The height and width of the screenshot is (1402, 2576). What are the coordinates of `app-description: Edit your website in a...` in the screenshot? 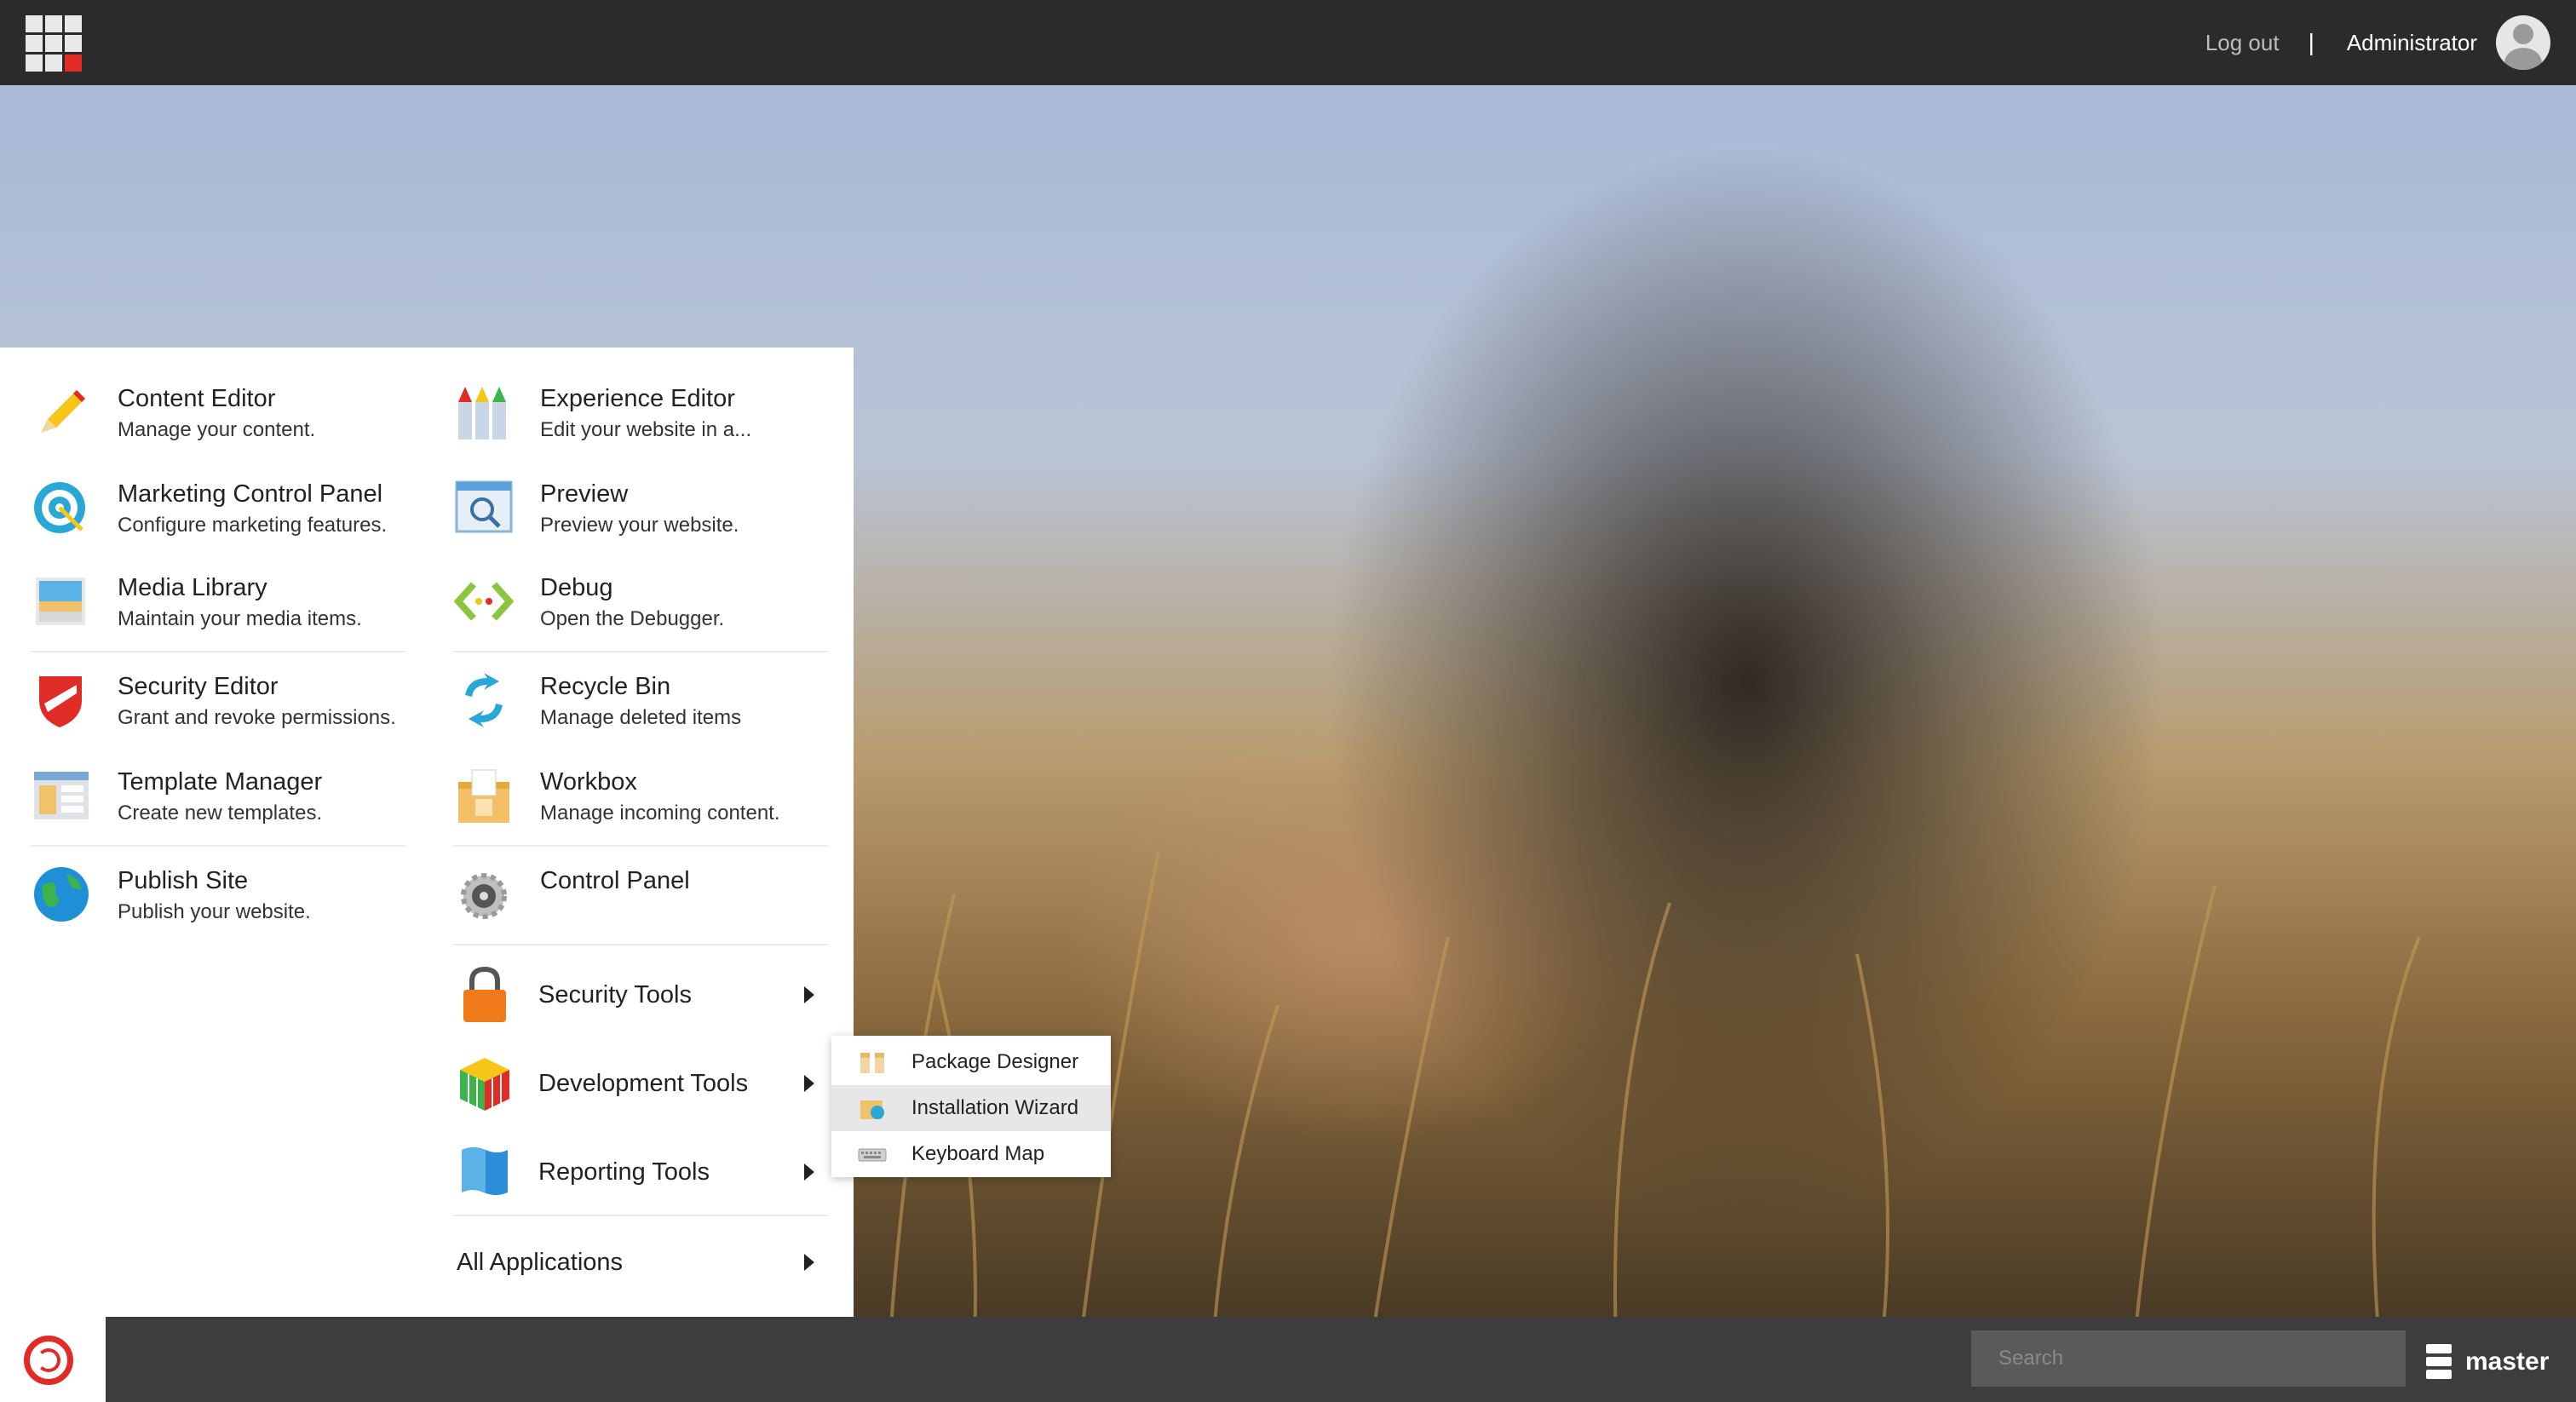 It's located at (646, 429).